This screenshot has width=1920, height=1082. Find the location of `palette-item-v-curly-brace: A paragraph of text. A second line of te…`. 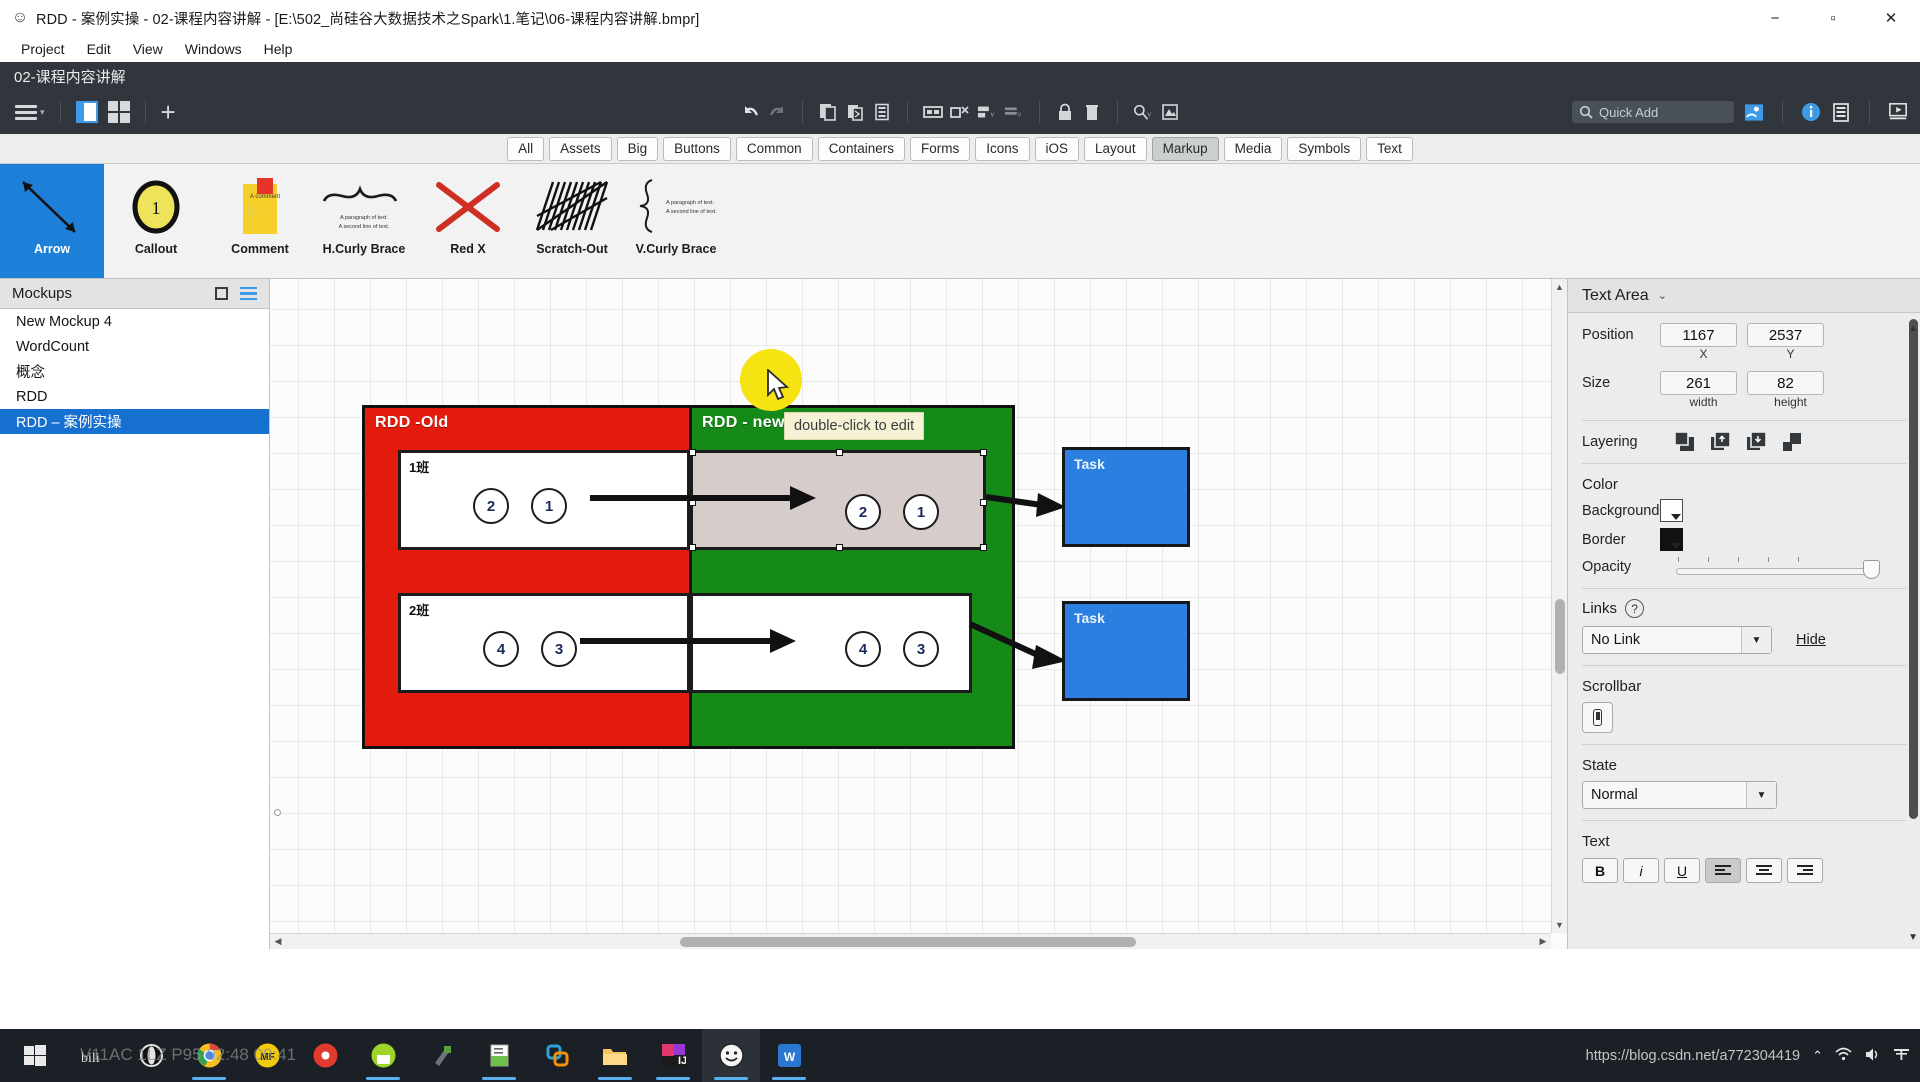

palette-item-v-curly-brace: A paragraph of text. A second line of te… is located at coordinates (676, 221).